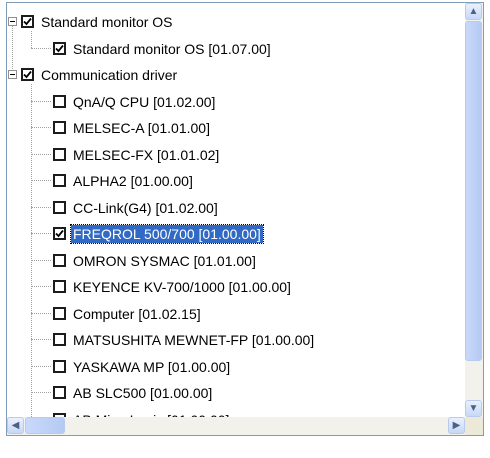 This screenshot has width=490, height=458. What do you see at coordinates (236, 426) in the screenshot?
I see `horizontal-scrollbar: ◀ ▶` at bounding box center [236, 426].